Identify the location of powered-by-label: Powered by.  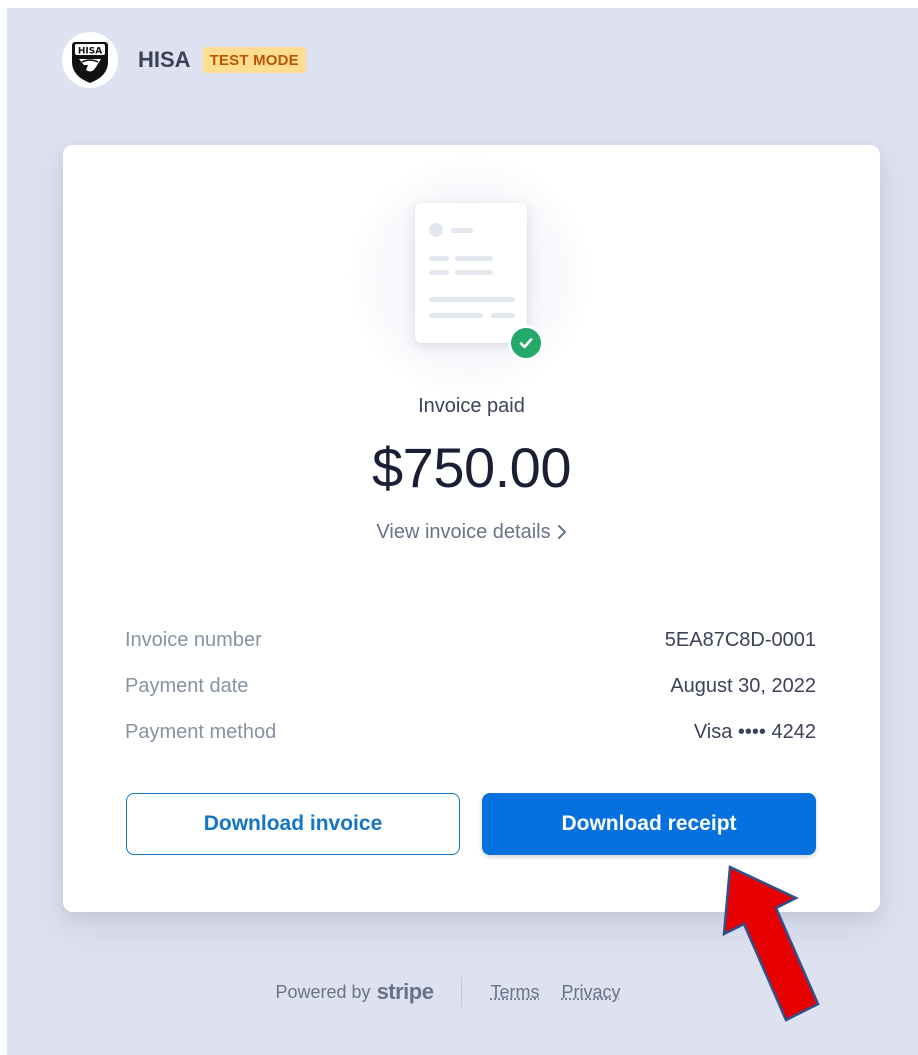
(323, 991).